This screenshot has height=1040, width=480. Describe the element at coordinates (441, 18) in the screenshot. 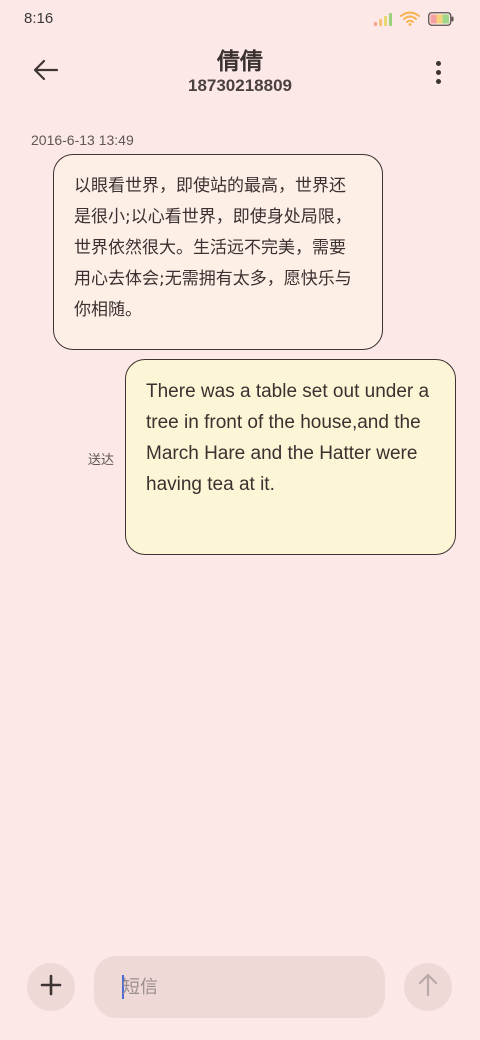

I see `battery-icon` at that location.